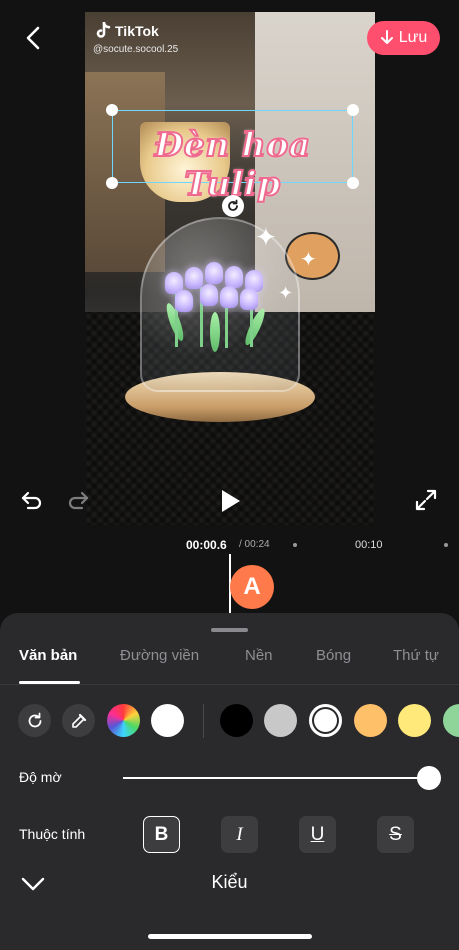 Image resolution: width=459 pixels, height=950 pixels. Describe the element at coordinates (161, 834) in the screenshot. I see `bold-button: B` at that location.